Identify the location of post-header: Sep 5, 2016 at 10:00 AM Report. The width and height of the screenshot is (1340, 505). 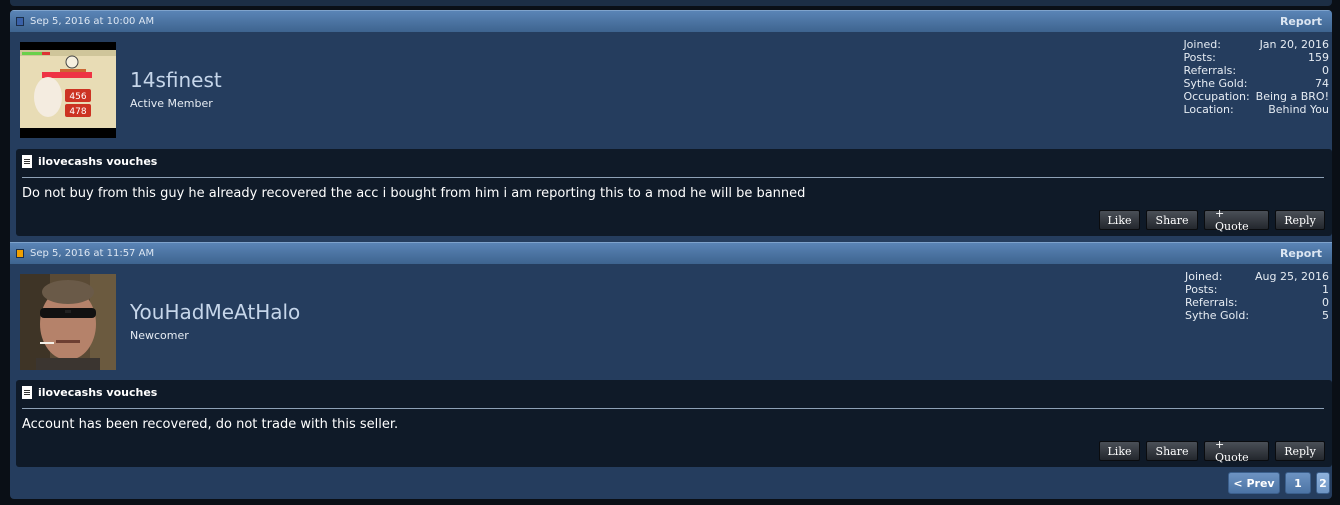
(671, 21).